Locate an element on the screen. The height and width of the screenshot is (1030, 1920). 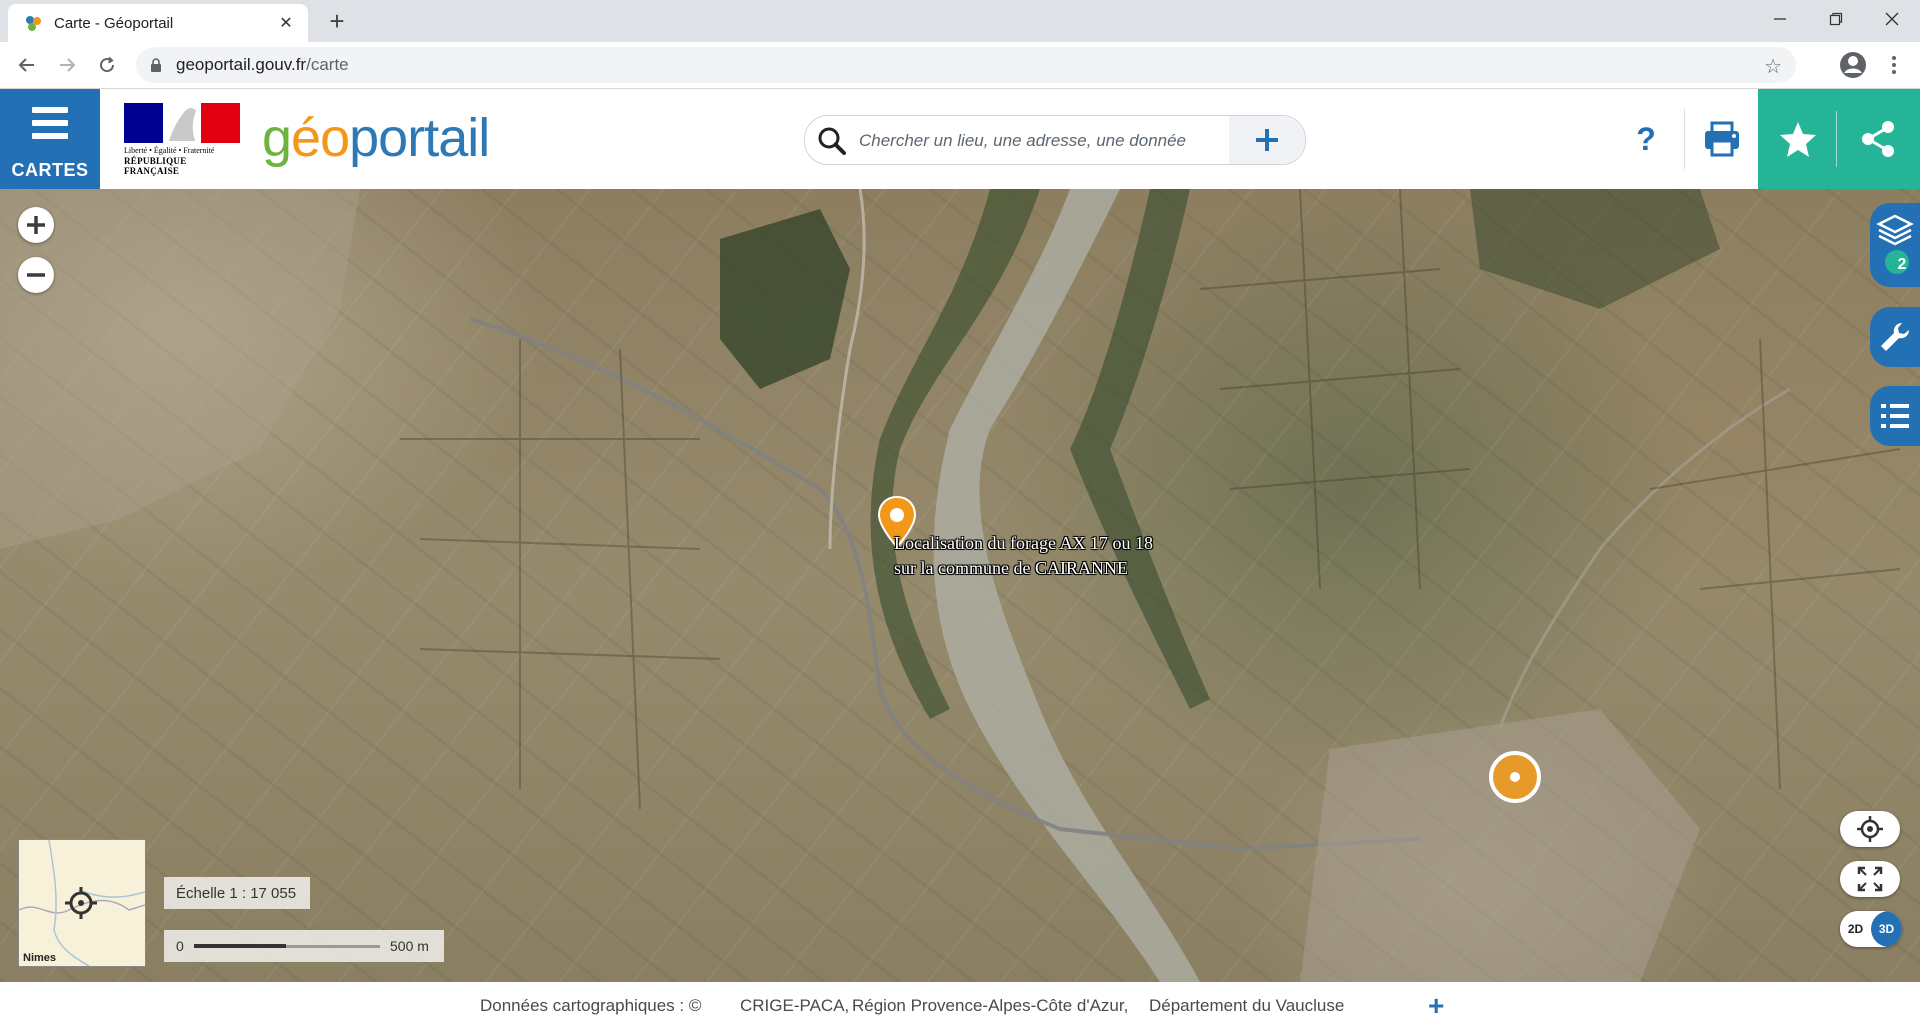
browser-menu-icon is located at coordinates (1894, 65).